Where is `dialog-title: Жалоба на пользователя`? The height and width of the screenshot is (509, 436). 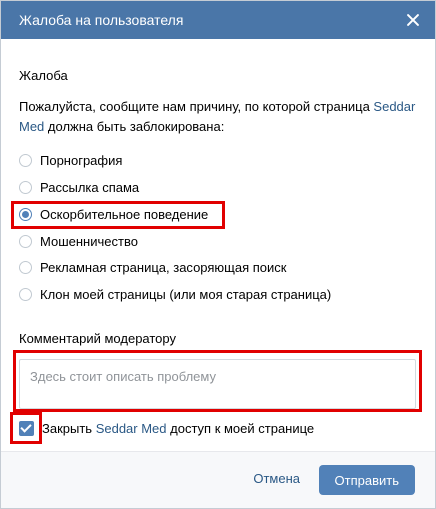 dialog-title: Жалоба на пользователя is located at coordinates (101, 20).